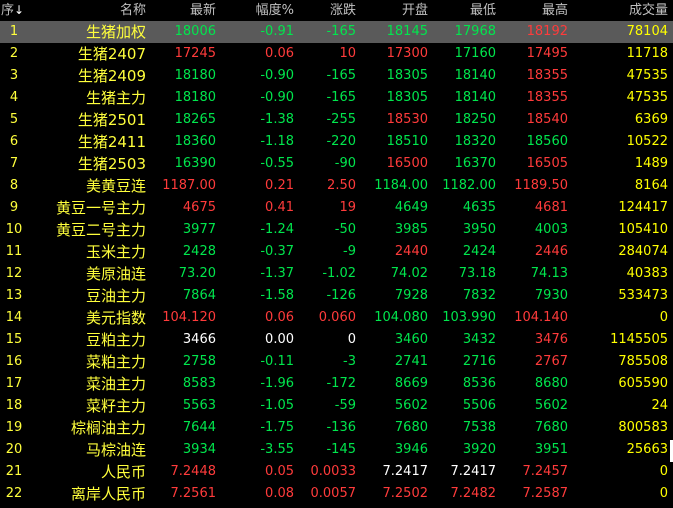  I want to click on row-open: 2741, so click(411, 361).